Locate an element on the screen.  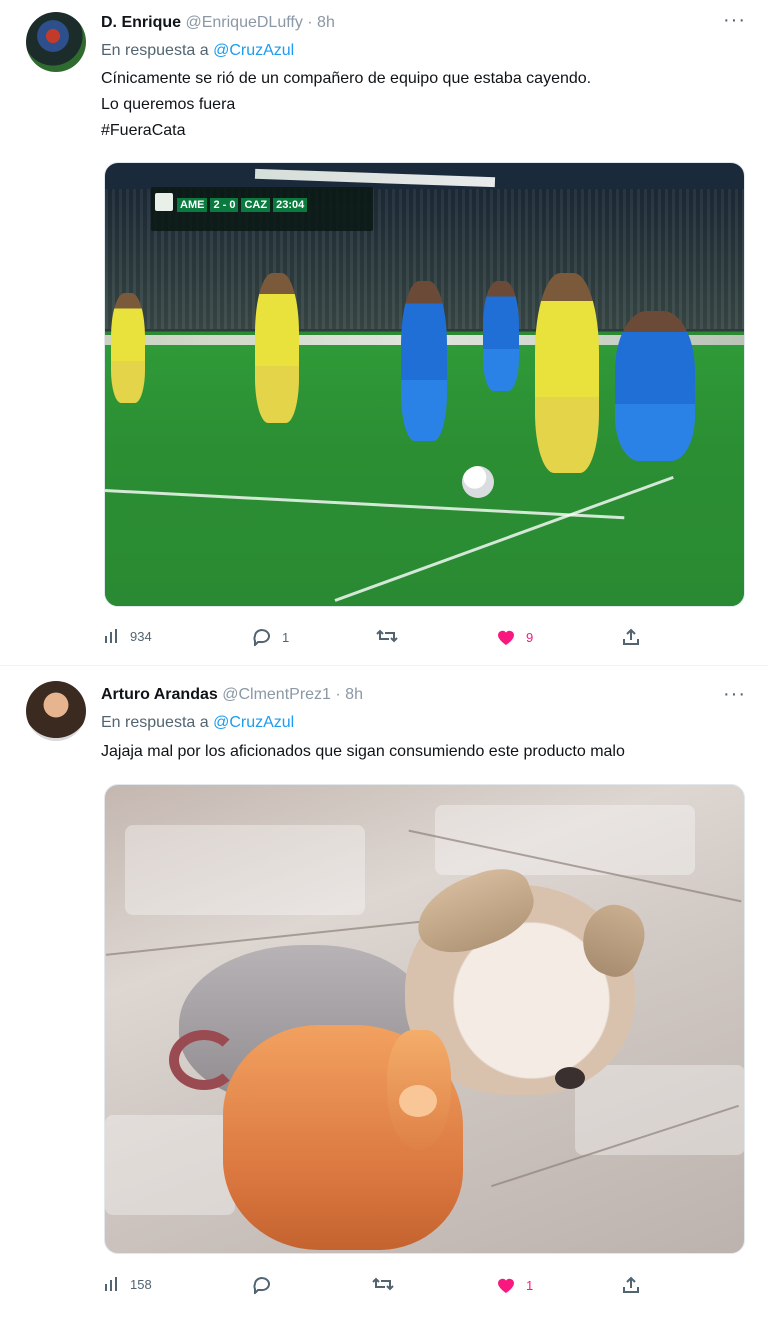
like-button: 9 is located at coordinates (514, 637).